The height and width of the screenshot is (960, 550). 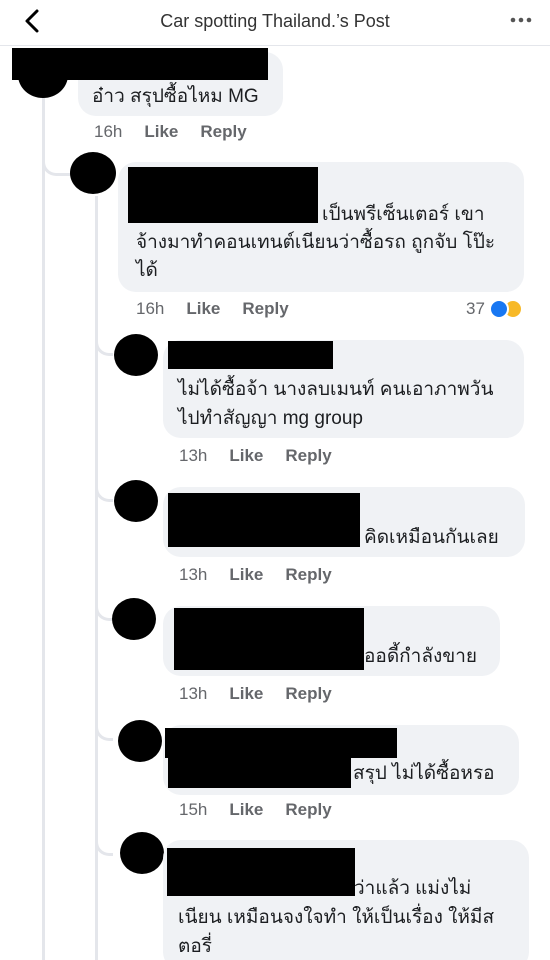 I want to click on comment-text: ได้, so click(x=147, y=270).